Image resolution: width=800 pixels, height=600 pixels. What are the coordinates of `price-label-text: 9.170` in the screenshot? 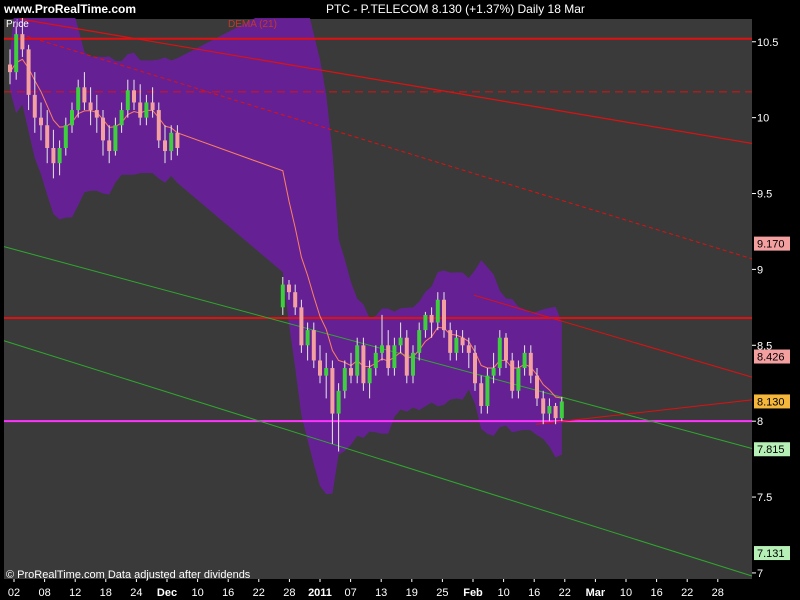 It's located at (771, 245).